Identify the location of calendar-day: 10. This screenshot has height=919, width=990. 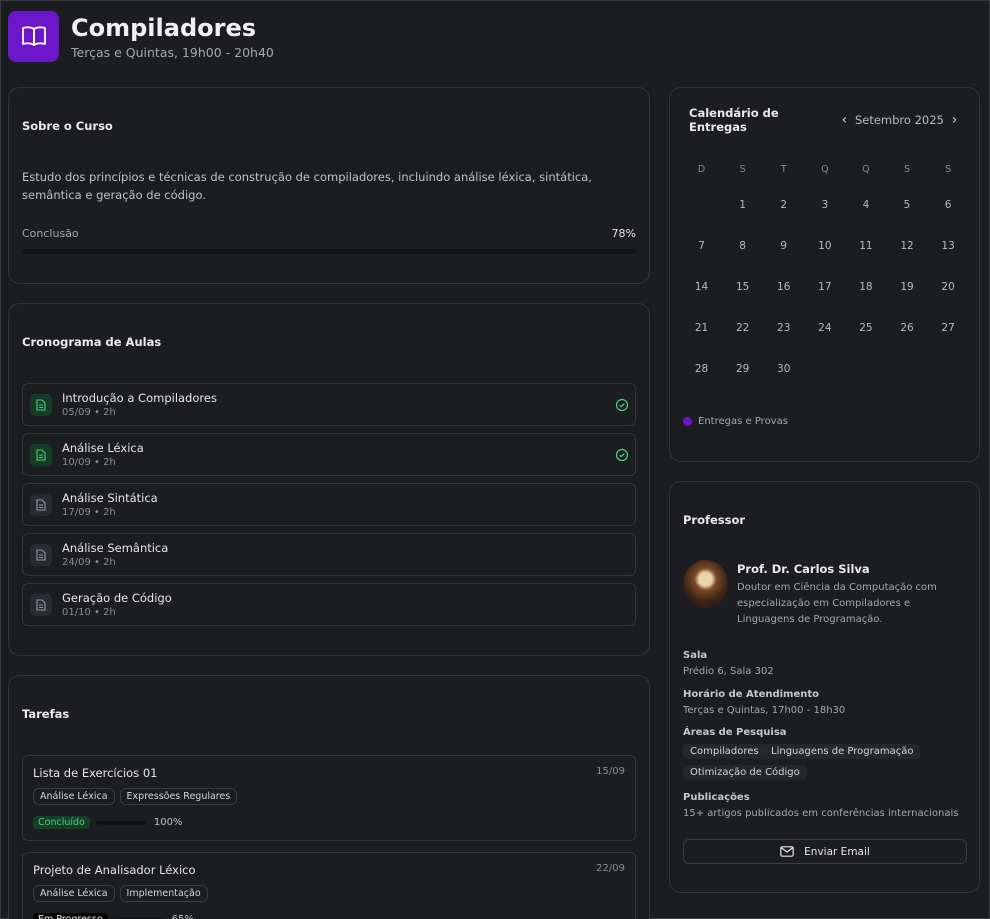
(824, 260).